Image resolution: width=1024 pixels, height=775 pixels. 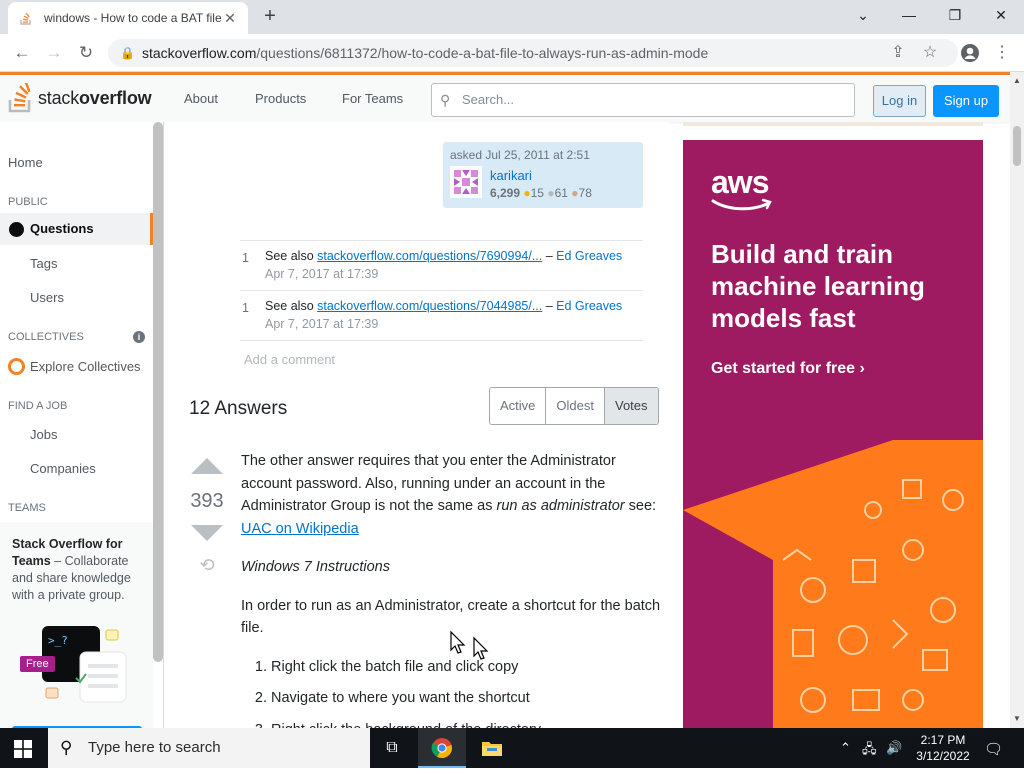 I want to click on browser-menu-icon: ⋮, so click(x=1002, y=53).